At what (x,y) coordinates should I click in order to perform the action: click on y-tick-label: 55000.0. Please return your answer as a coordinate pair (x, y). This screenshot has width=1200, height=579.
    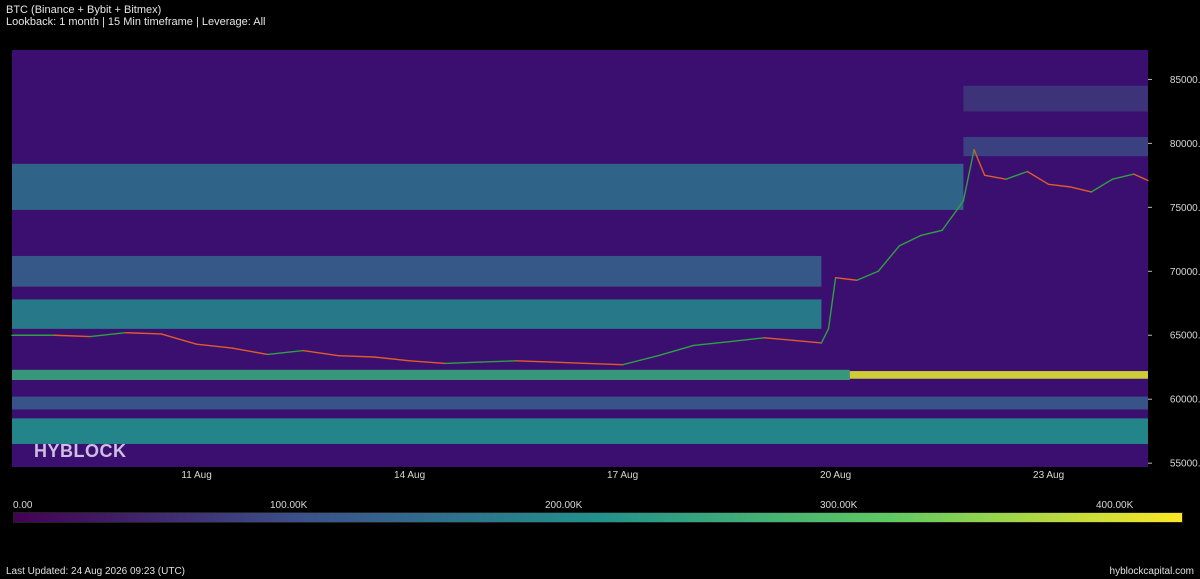
    Looking at the image, I should click on (1185, 464).